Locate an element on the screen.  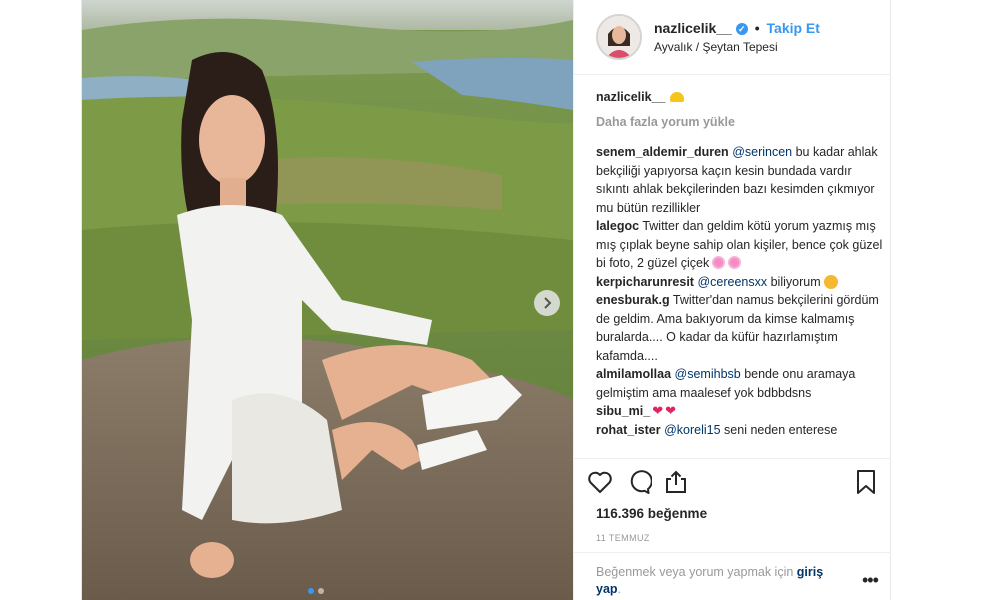
bookmark-icon is located at coordinates (866, 482).